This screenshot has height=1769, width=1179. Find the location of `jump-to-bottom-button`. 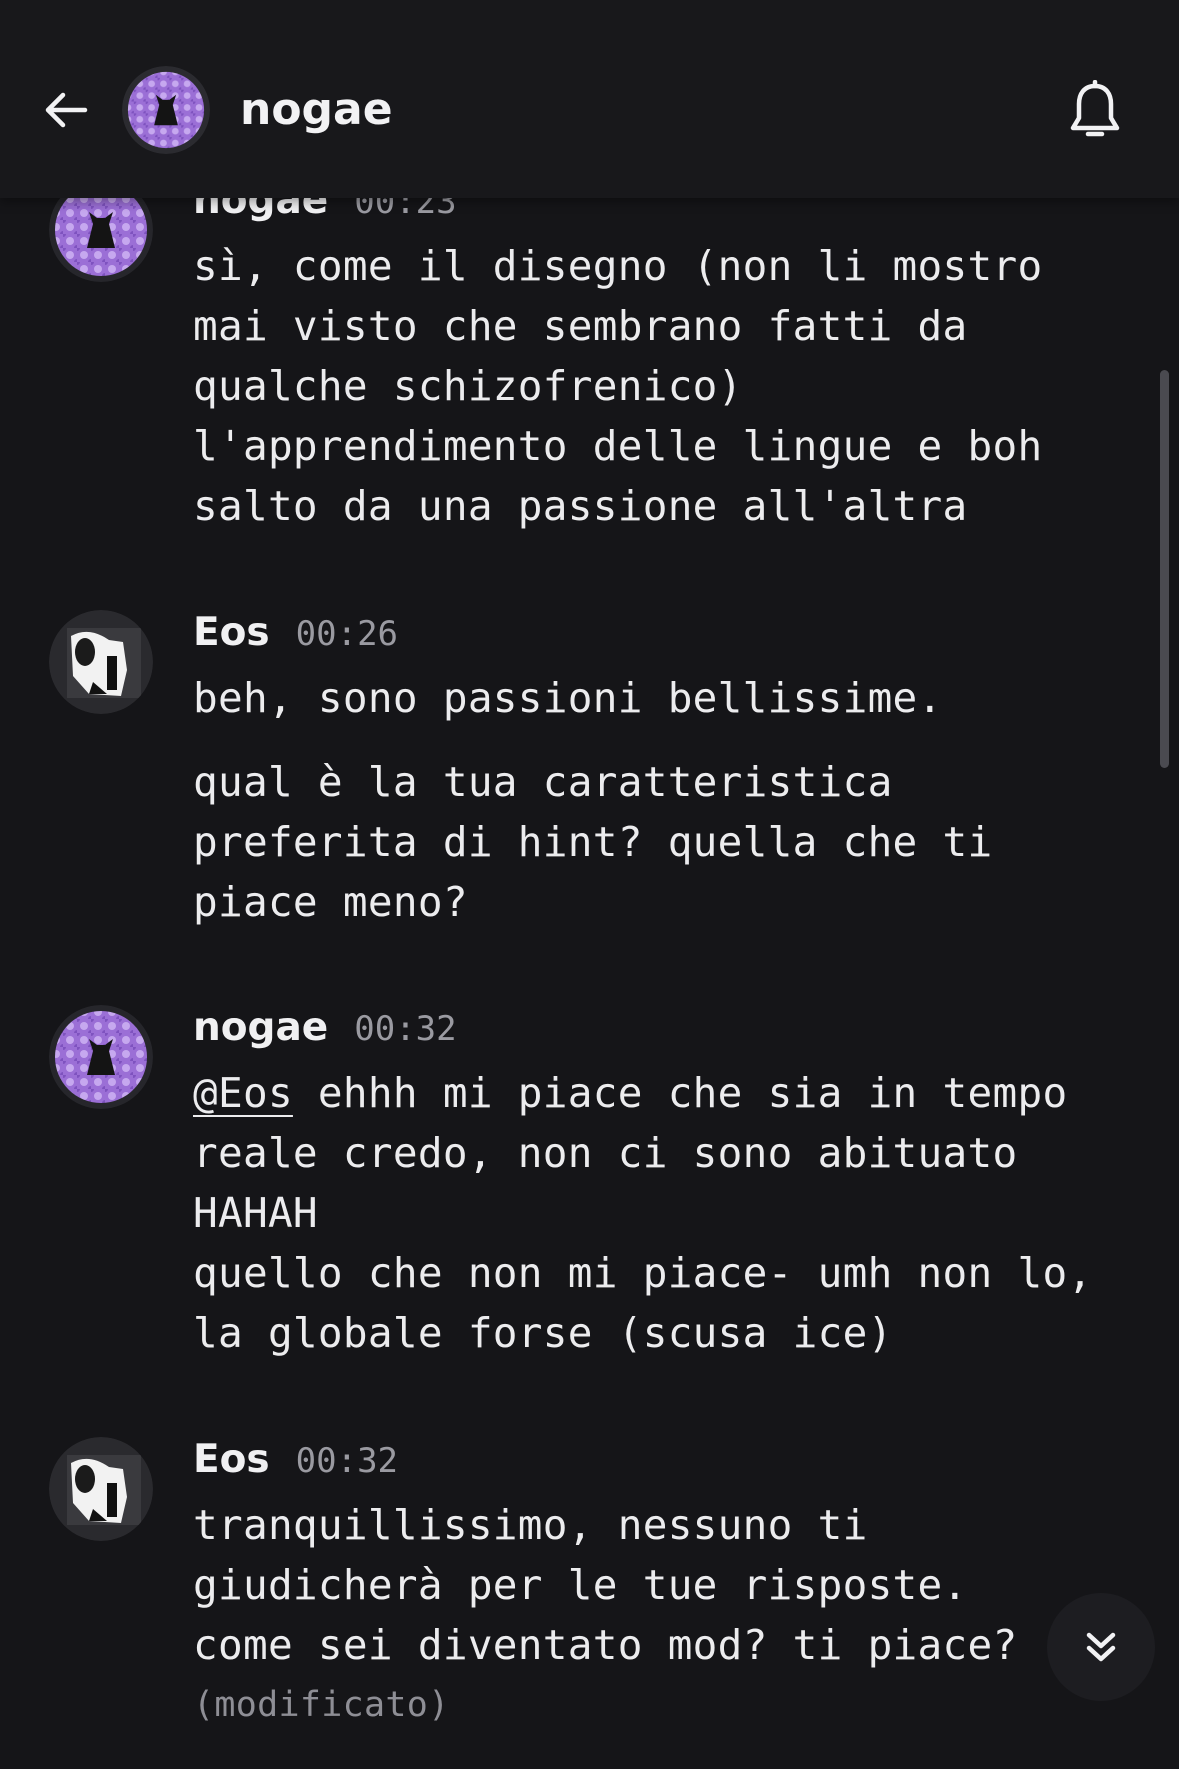

jump-to-bottom-button is located at coordinates (1101, 1647).